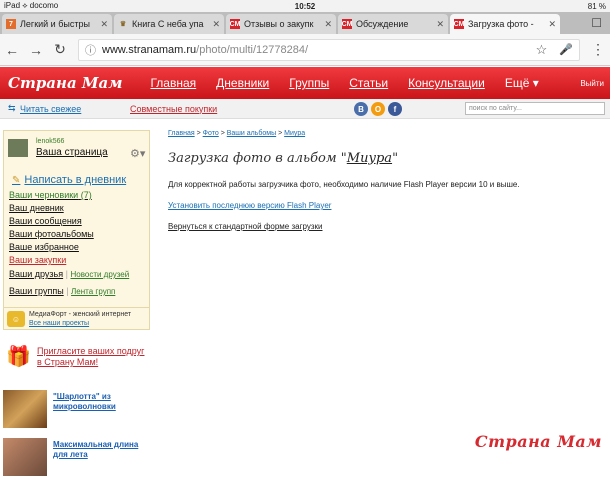 This screenshot has height=478, width=610. I want to click on reload-icon: ↻, so click(60, 49).